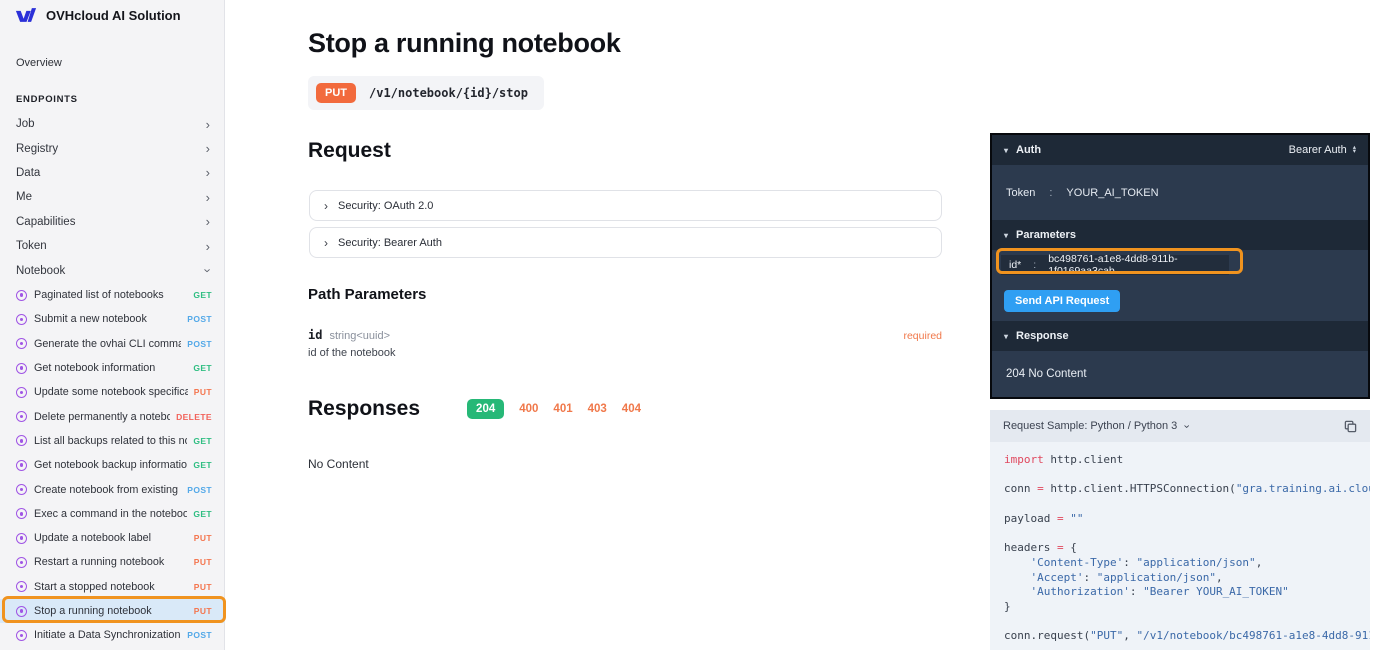 The height and width of the screenshot is (650, 1400). Describe the element at coordinates (359, 336) in the screenshot. I see `param-type: string<uuid>` at that location.